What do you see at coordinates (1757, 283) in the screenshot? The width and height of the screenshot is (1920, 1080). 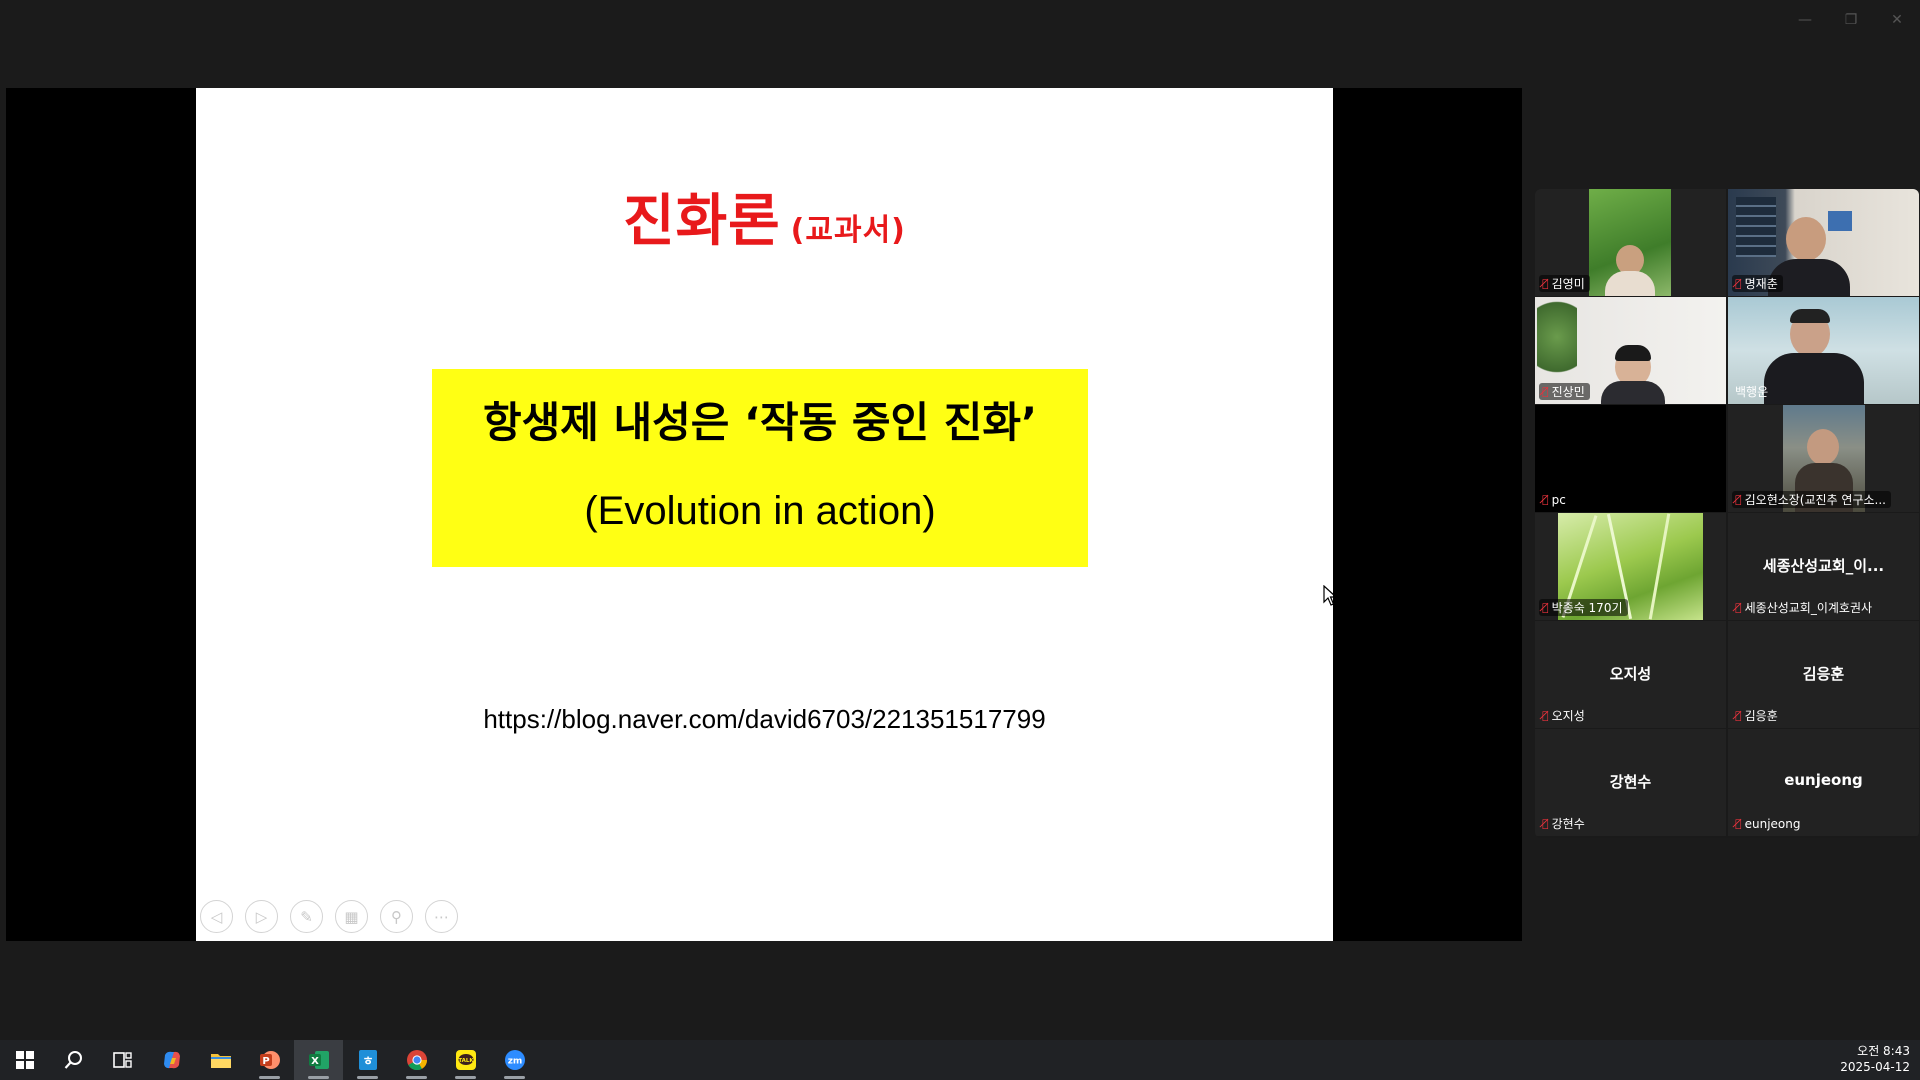 I see `participant-name-tag: 🎙̸ 명재춘` at bounding box center [1757, 283].